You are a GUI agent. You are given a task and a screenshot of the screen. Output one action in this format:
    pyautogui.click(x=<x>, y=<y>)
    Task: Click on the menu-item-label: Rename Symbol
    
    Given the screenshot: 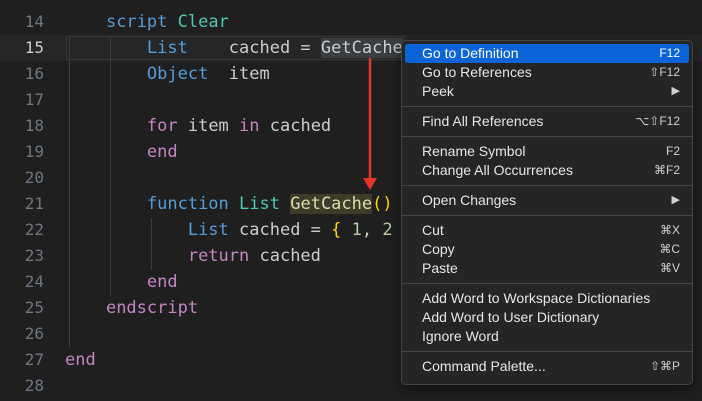 What is the action you would take?
    pyautogui.click(x=474, y=151)
    